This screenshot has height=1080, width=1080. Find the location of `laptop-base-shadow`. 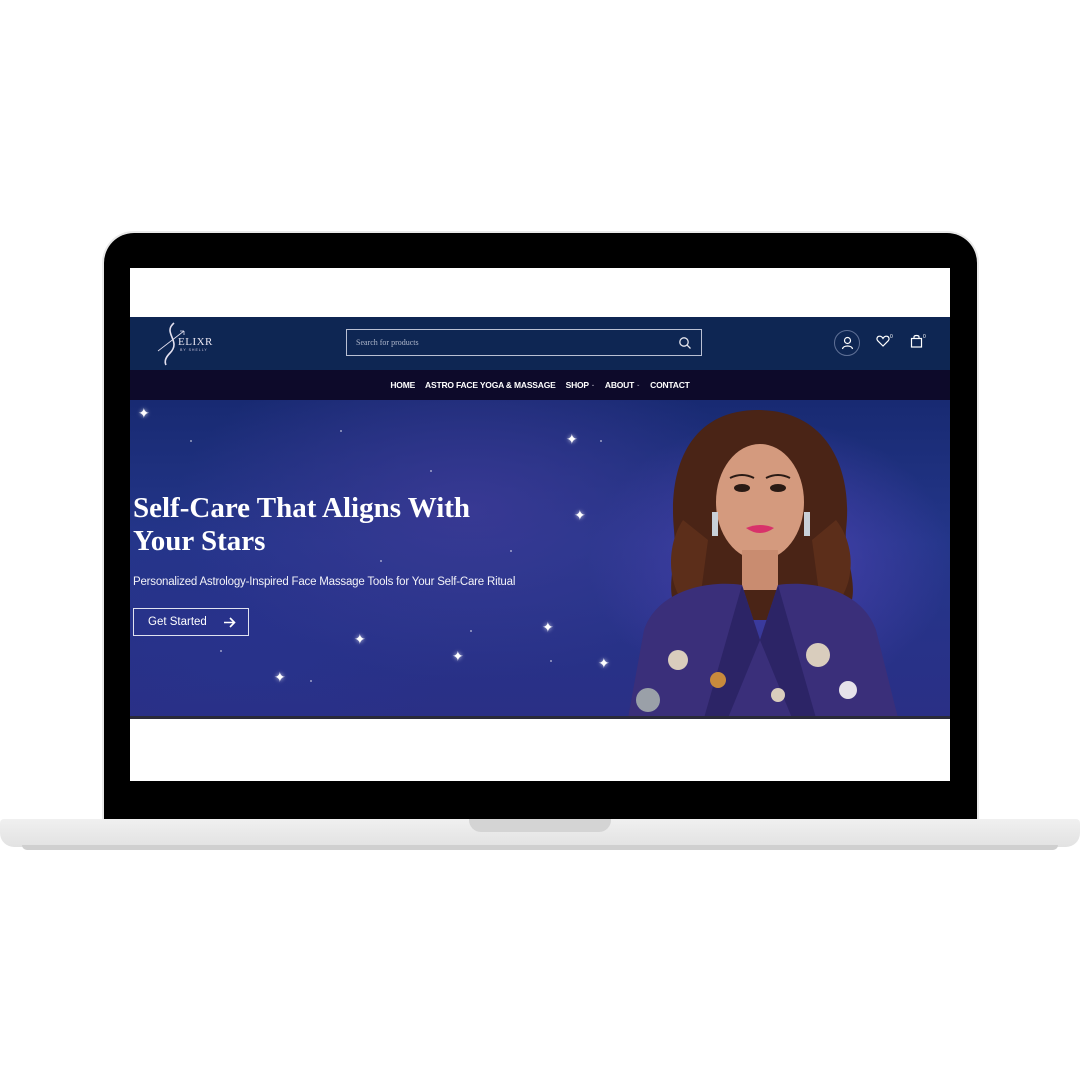

laptop-base-shadow is located at coordinates (540, 847).